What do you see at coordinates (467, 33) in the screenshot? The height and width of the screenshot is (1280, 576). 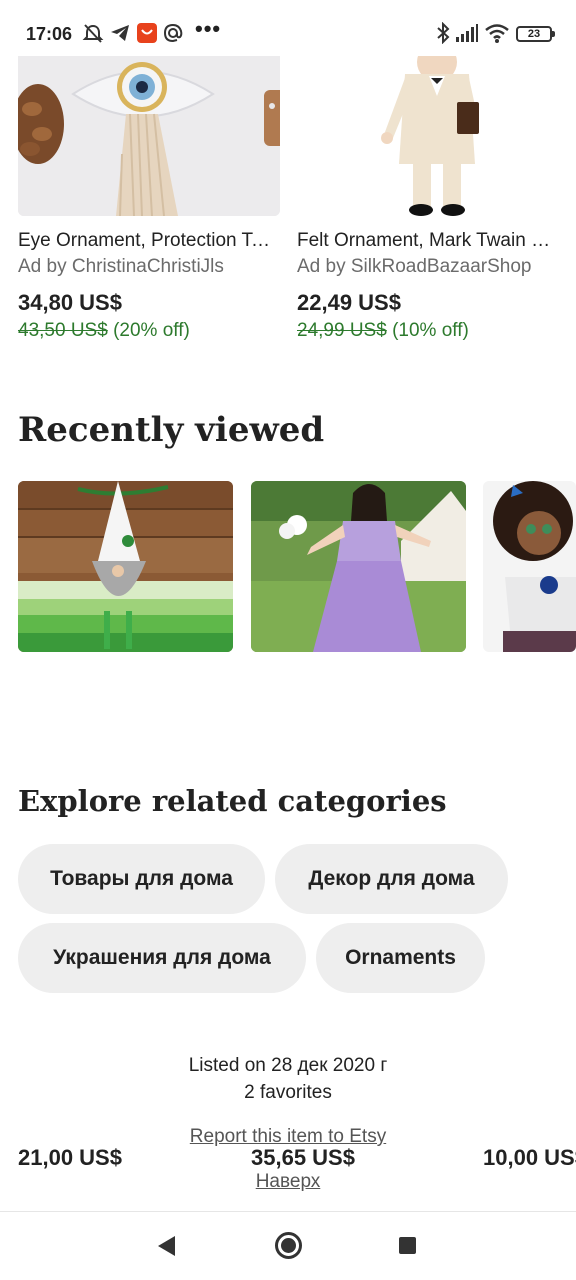 I see `signal-icon` at bounding box center [467, 33].